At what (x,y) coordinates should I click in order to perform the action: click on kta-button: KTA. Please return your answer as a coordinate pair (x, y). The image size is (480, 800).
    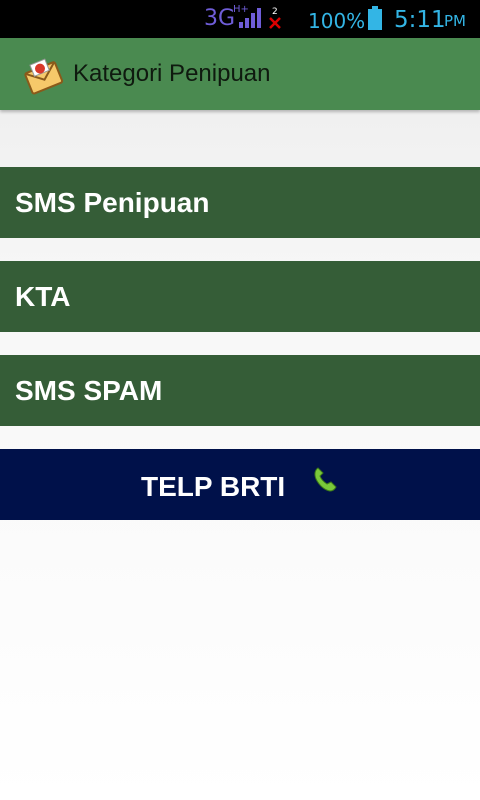
    Looking at the image, I should click on (240, 296).